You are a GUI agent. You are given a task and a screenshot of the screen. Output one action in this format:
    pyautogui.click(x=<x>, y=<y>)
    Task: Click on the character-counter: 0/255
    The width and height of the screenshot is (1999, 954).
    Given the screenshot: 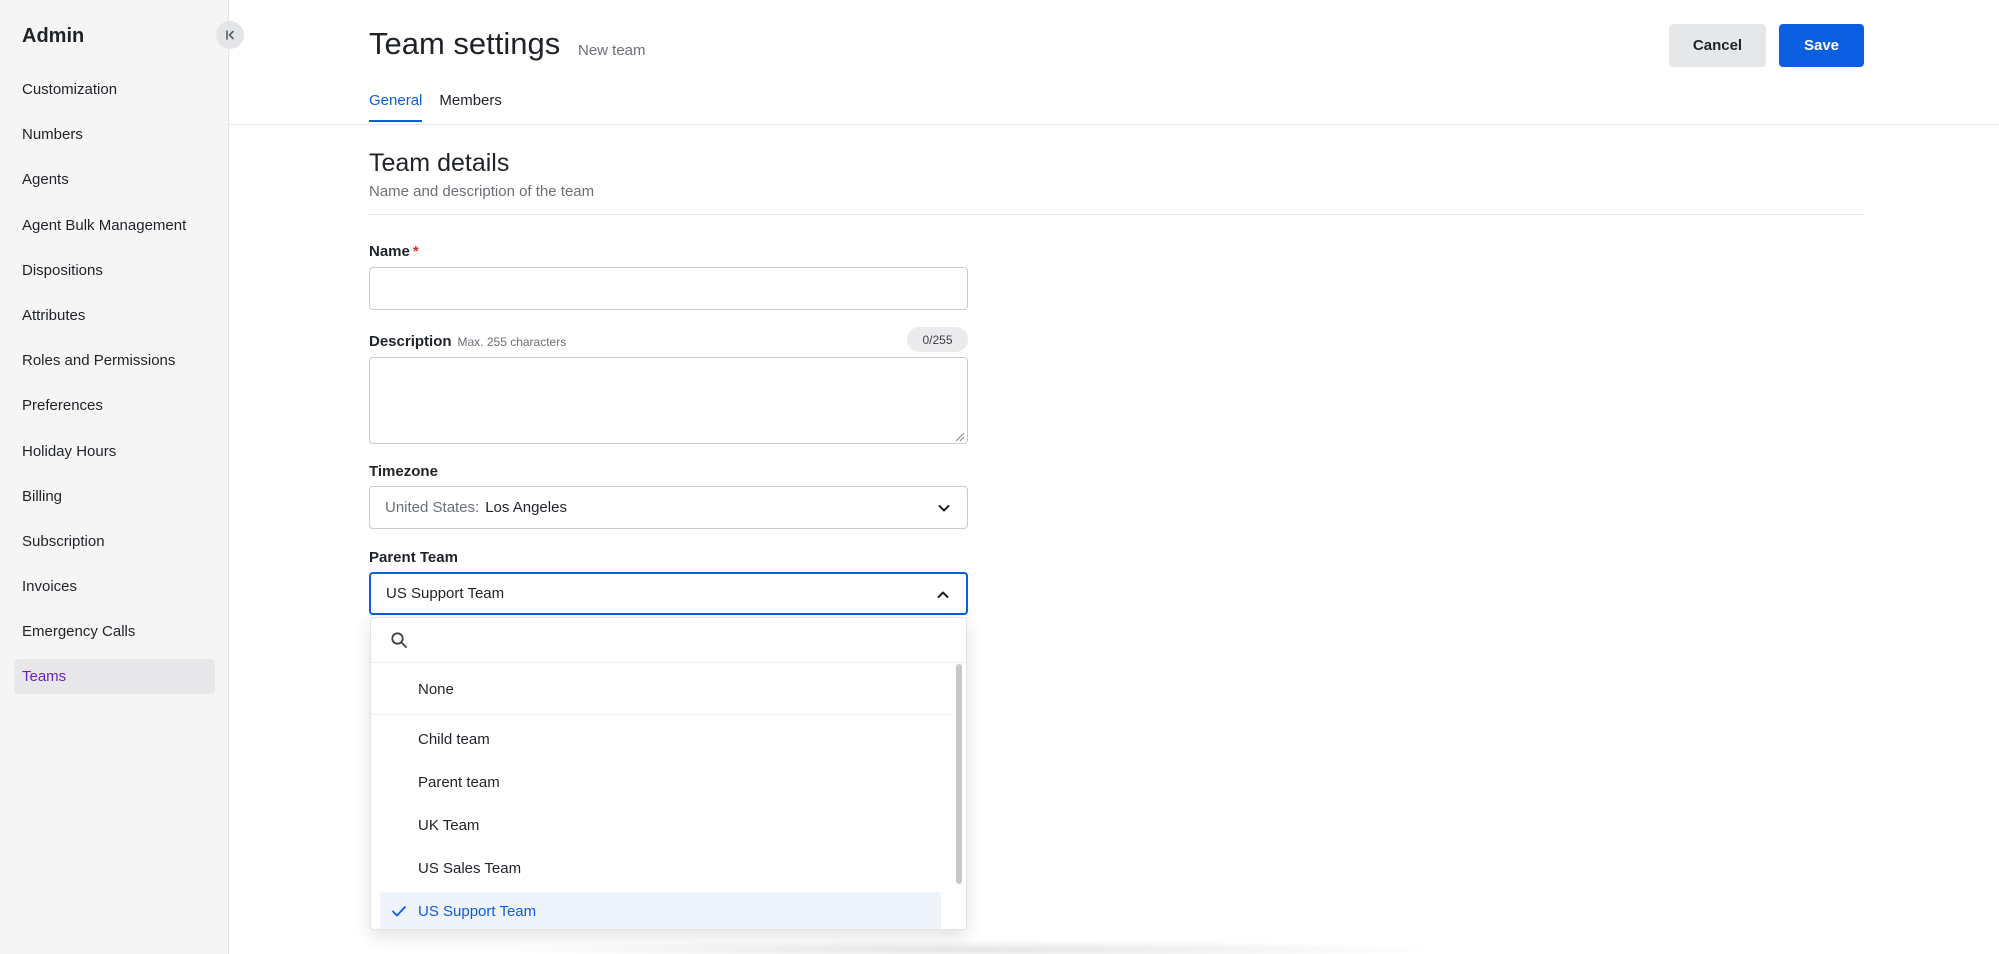 What is the action you would take?
    pyautogui.click(x=937, y=339)
    